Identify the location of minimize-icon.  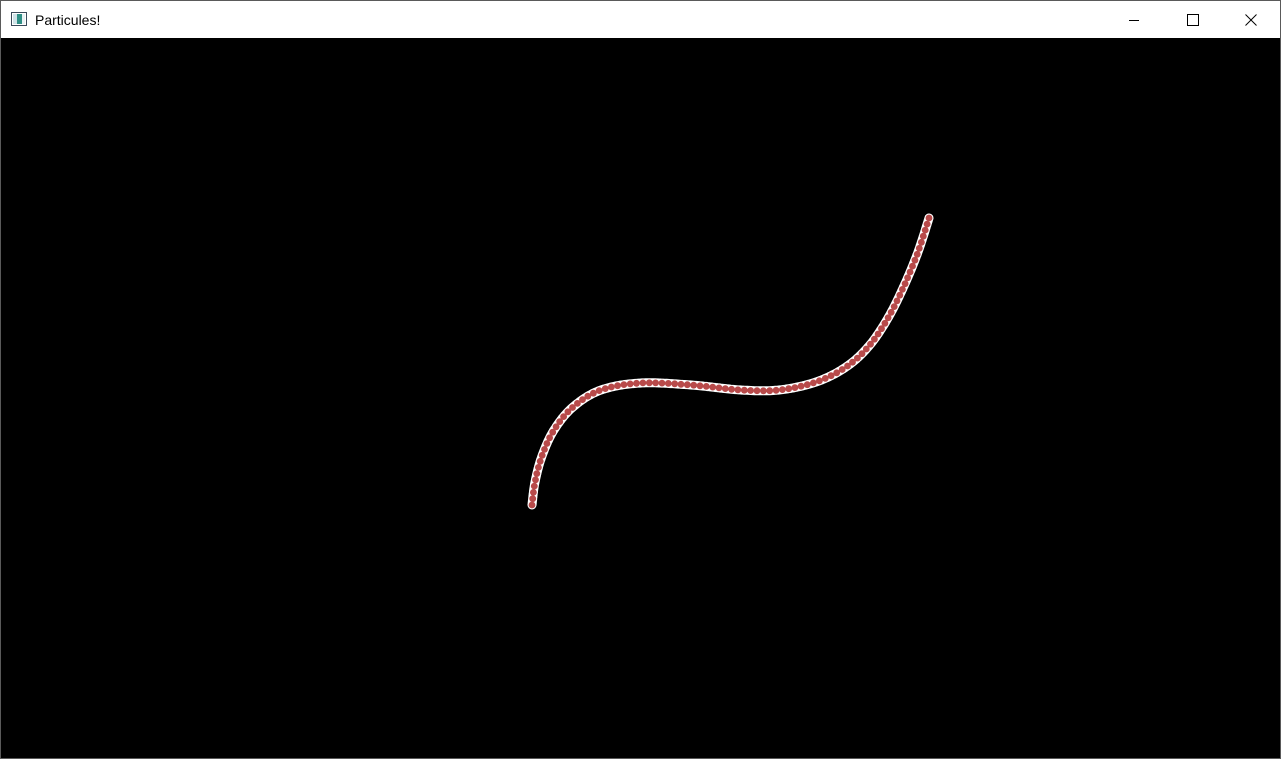
(1134, 20).